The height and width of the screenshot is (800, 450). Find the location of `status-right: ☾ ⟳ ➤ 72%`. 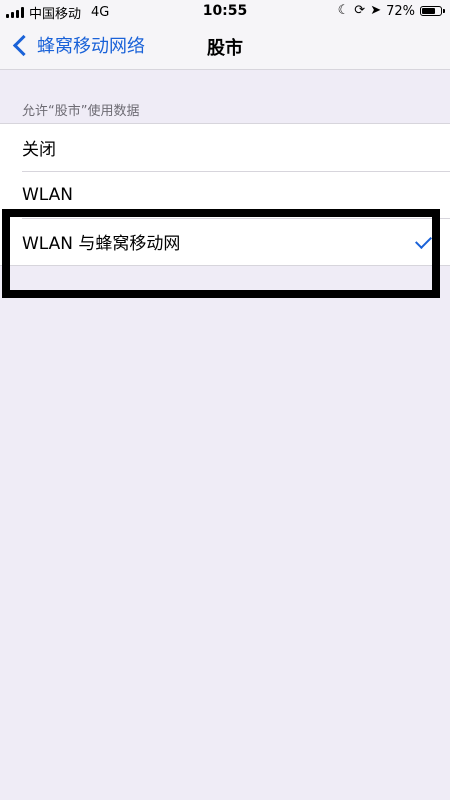

status-right: ☾ ⟳ ➤ 72% is located at coordinates (391, 11).